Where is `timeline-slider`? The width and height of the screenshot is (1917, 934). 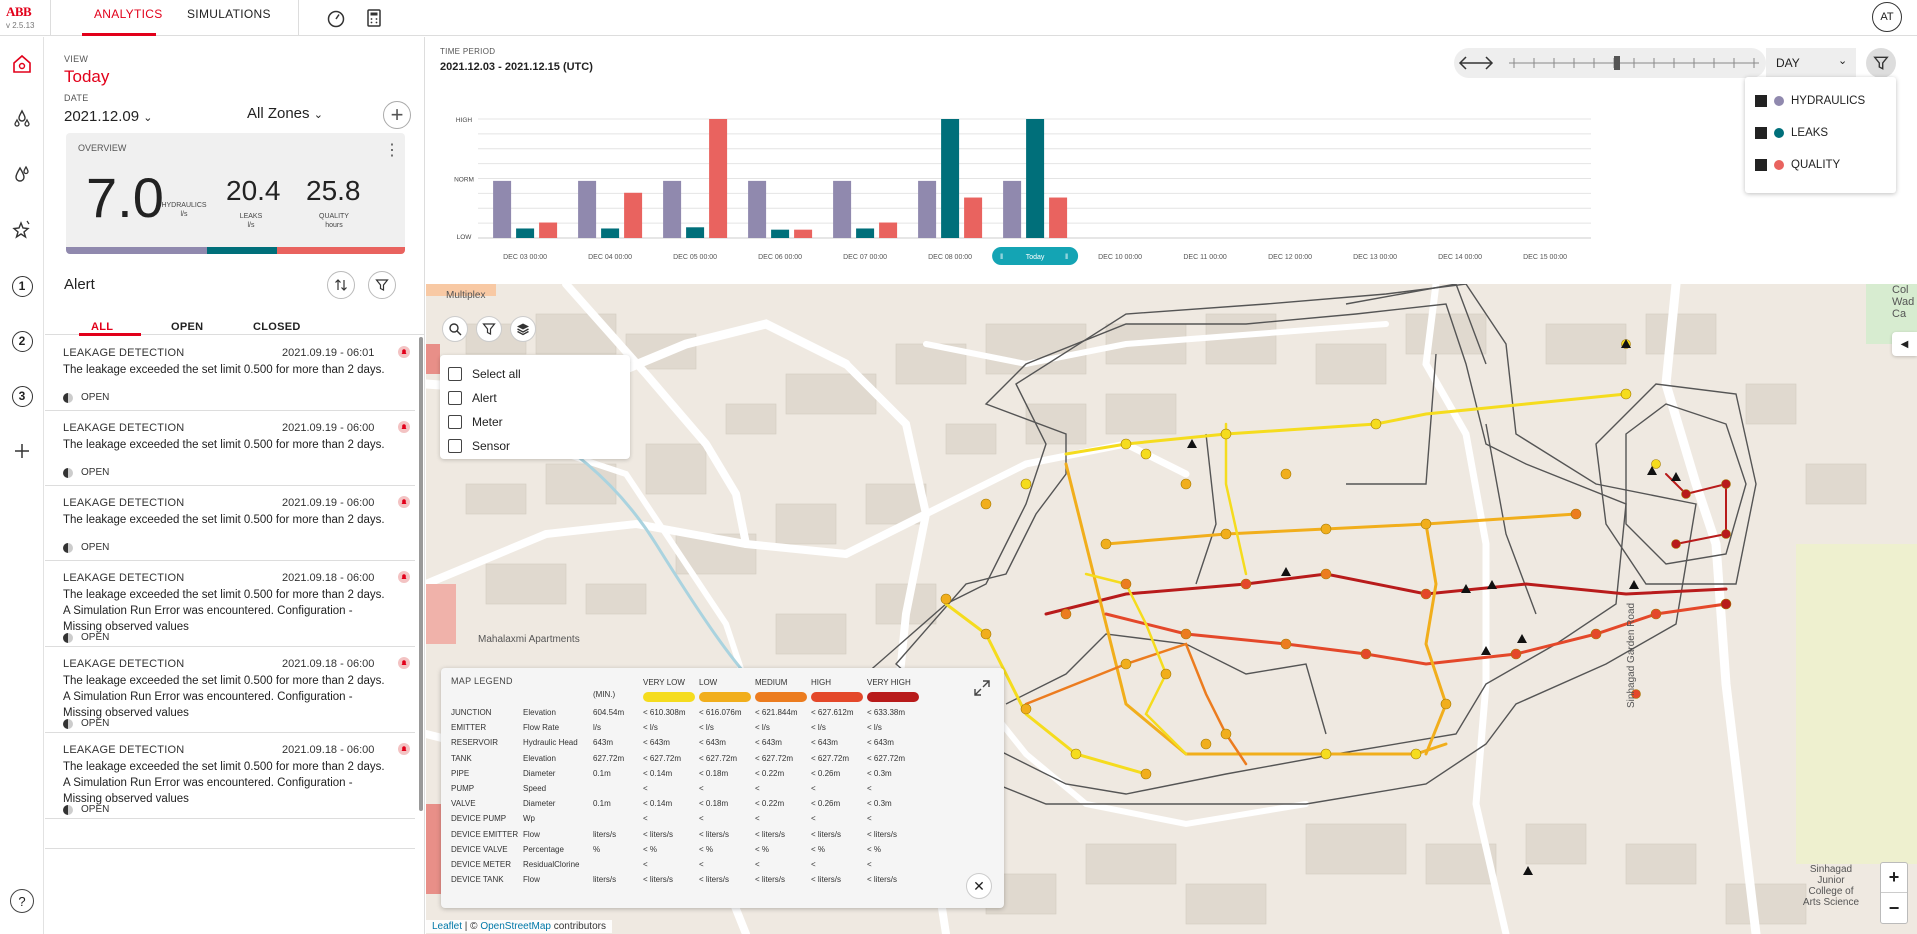
timeline-slider is located at coordinates (1610, 63).